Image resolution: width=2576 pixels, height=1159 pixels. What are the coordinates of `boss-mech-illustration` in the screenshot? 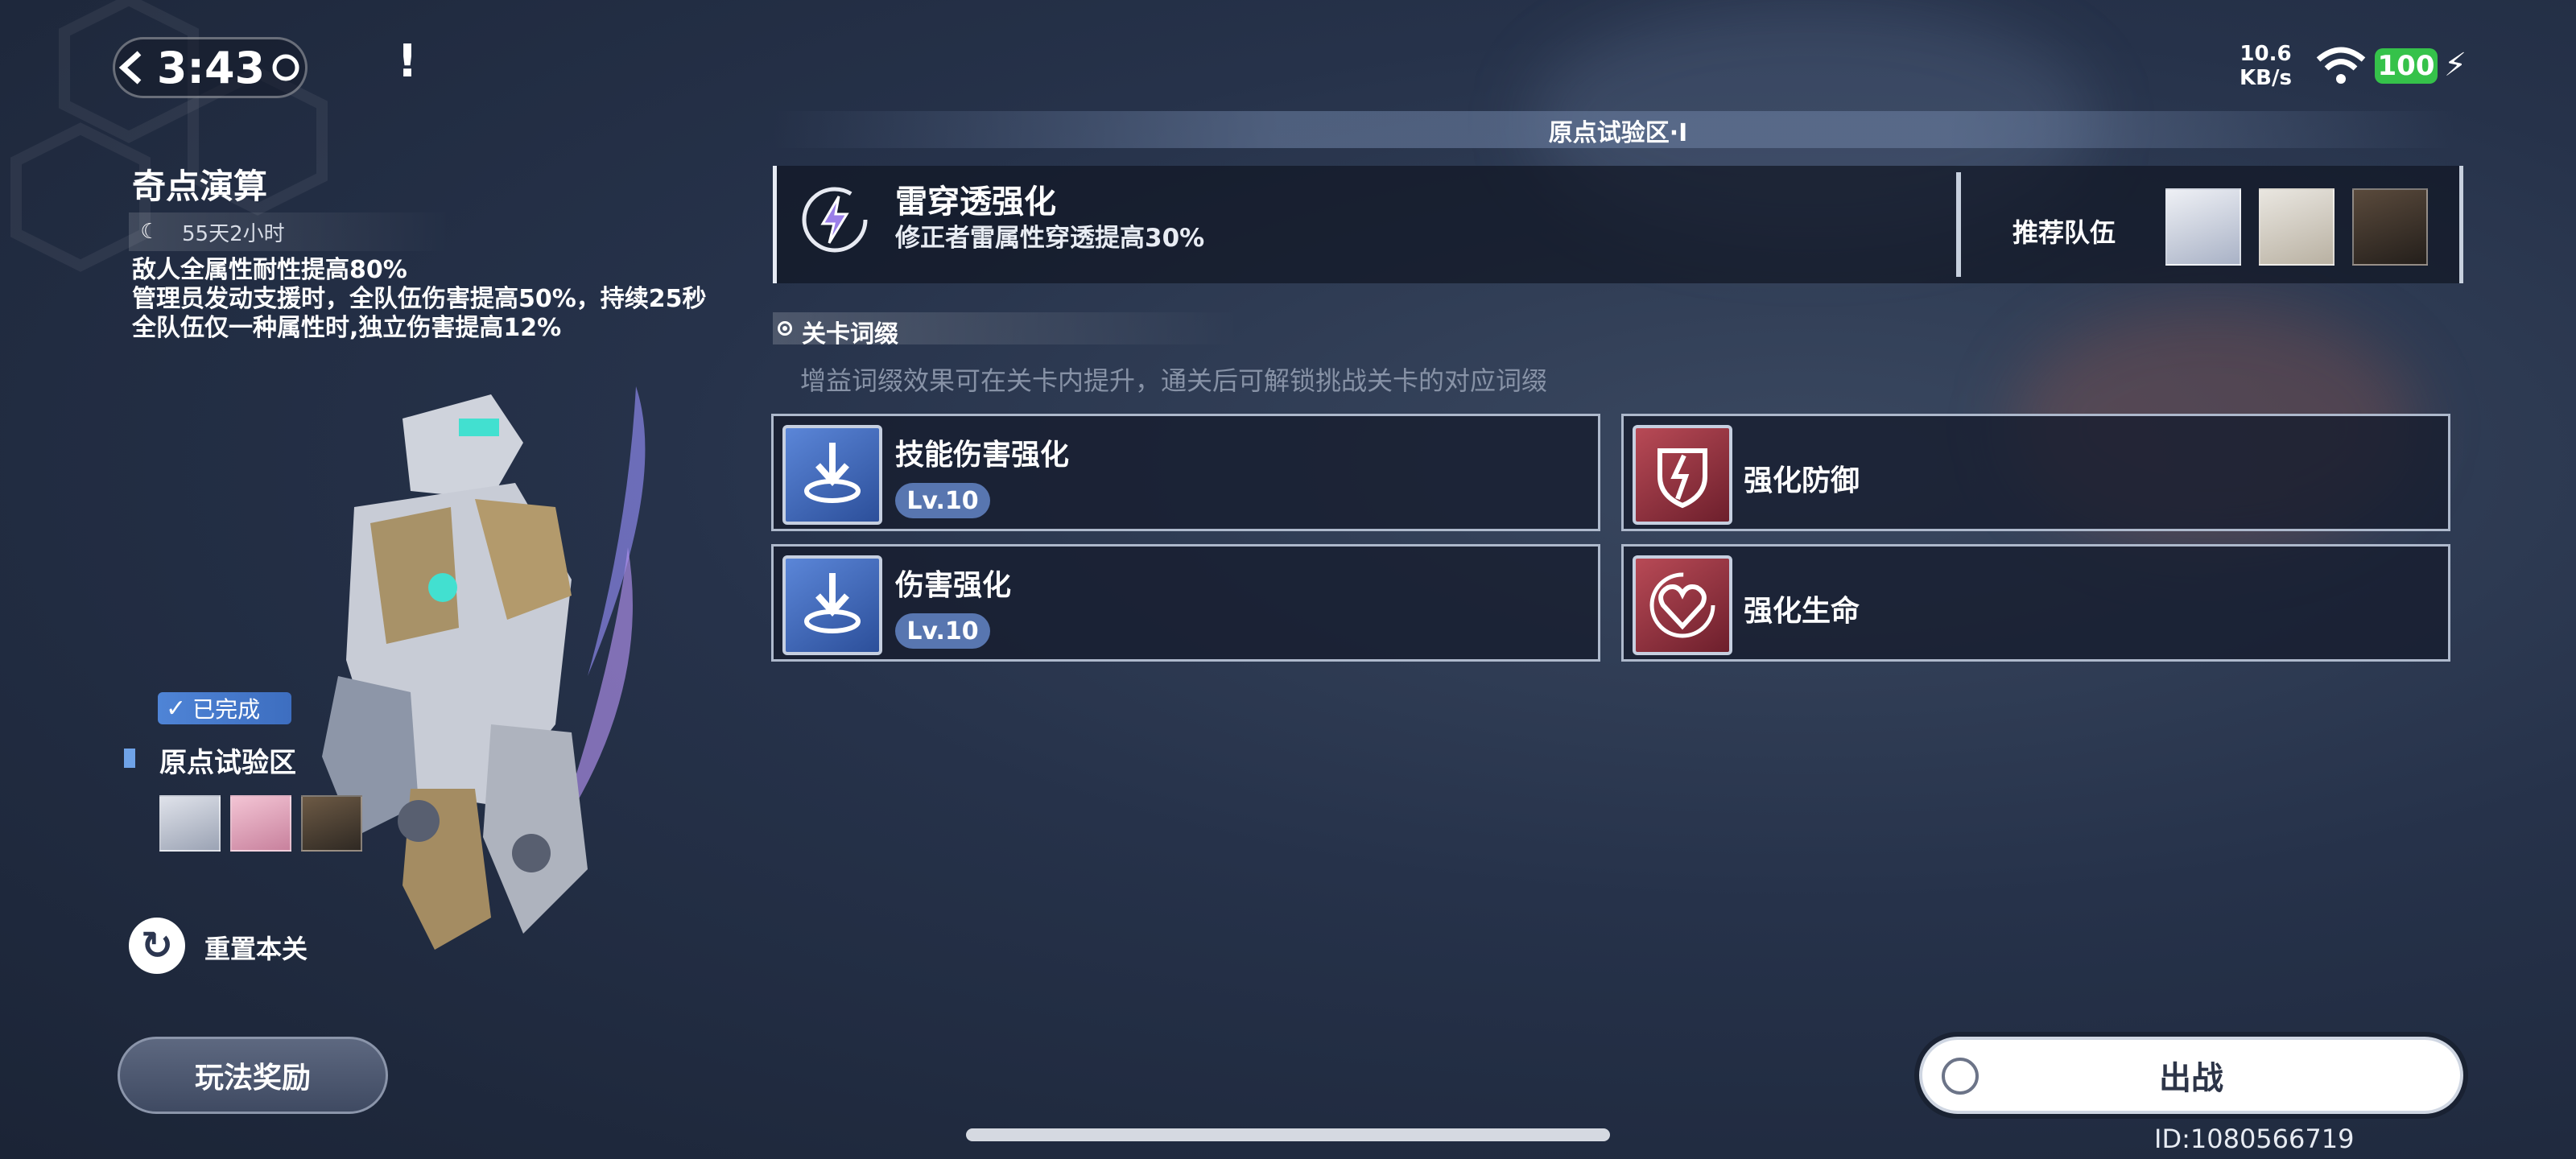 It's located at (484, 668).